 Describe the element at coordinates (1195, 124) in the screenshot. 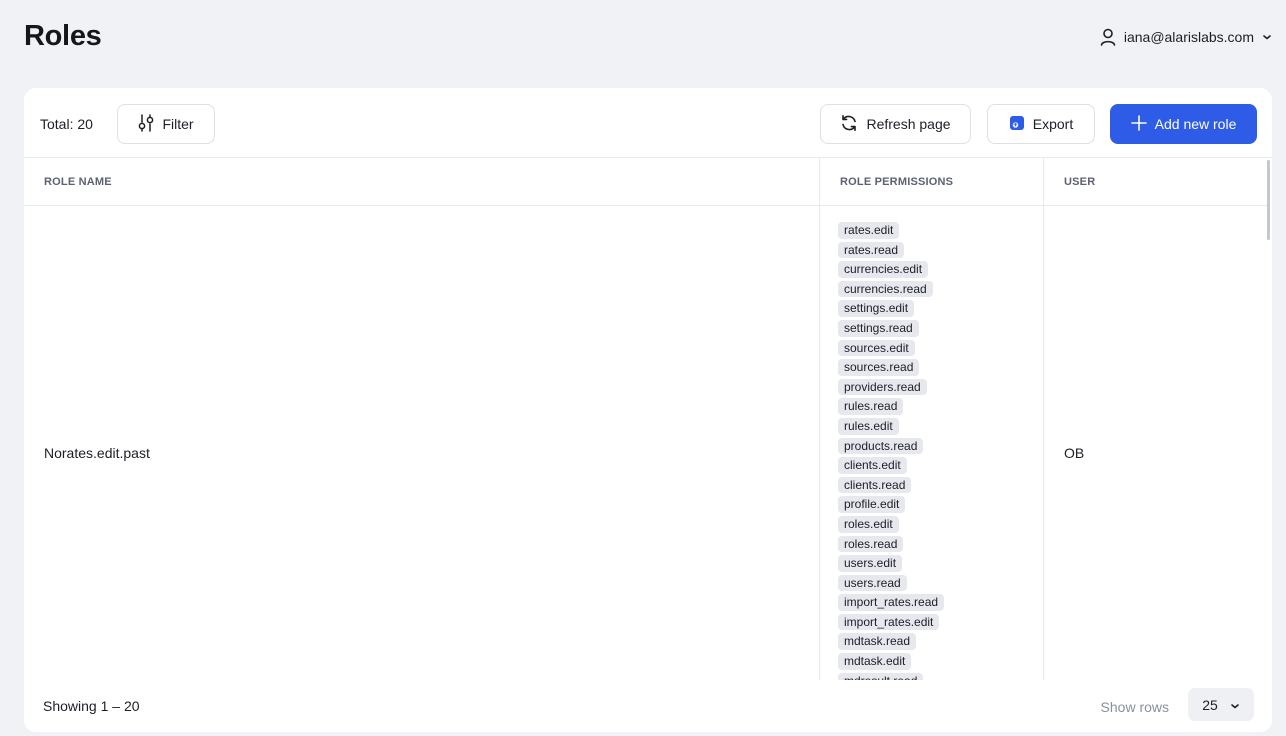

I see `add-new-role-label: Add new role` at that location.